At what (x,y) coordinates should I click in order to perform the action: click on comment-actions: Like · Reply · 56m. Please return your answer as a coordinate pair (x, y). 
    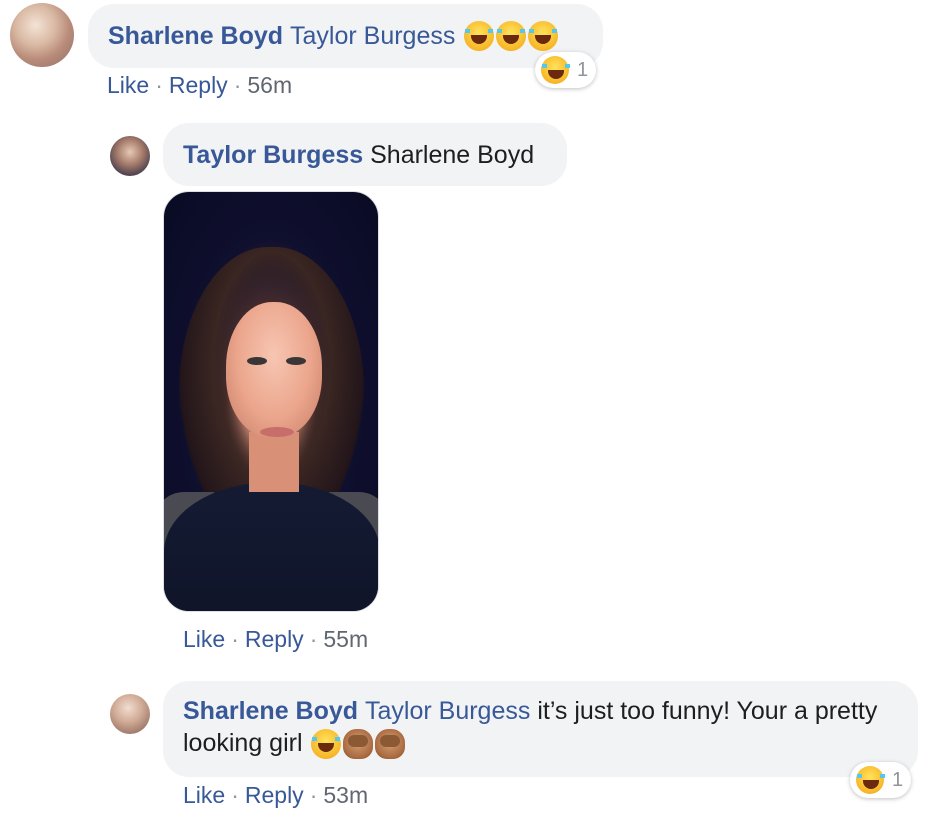
    Looking at the image, I should click on (199, 85).